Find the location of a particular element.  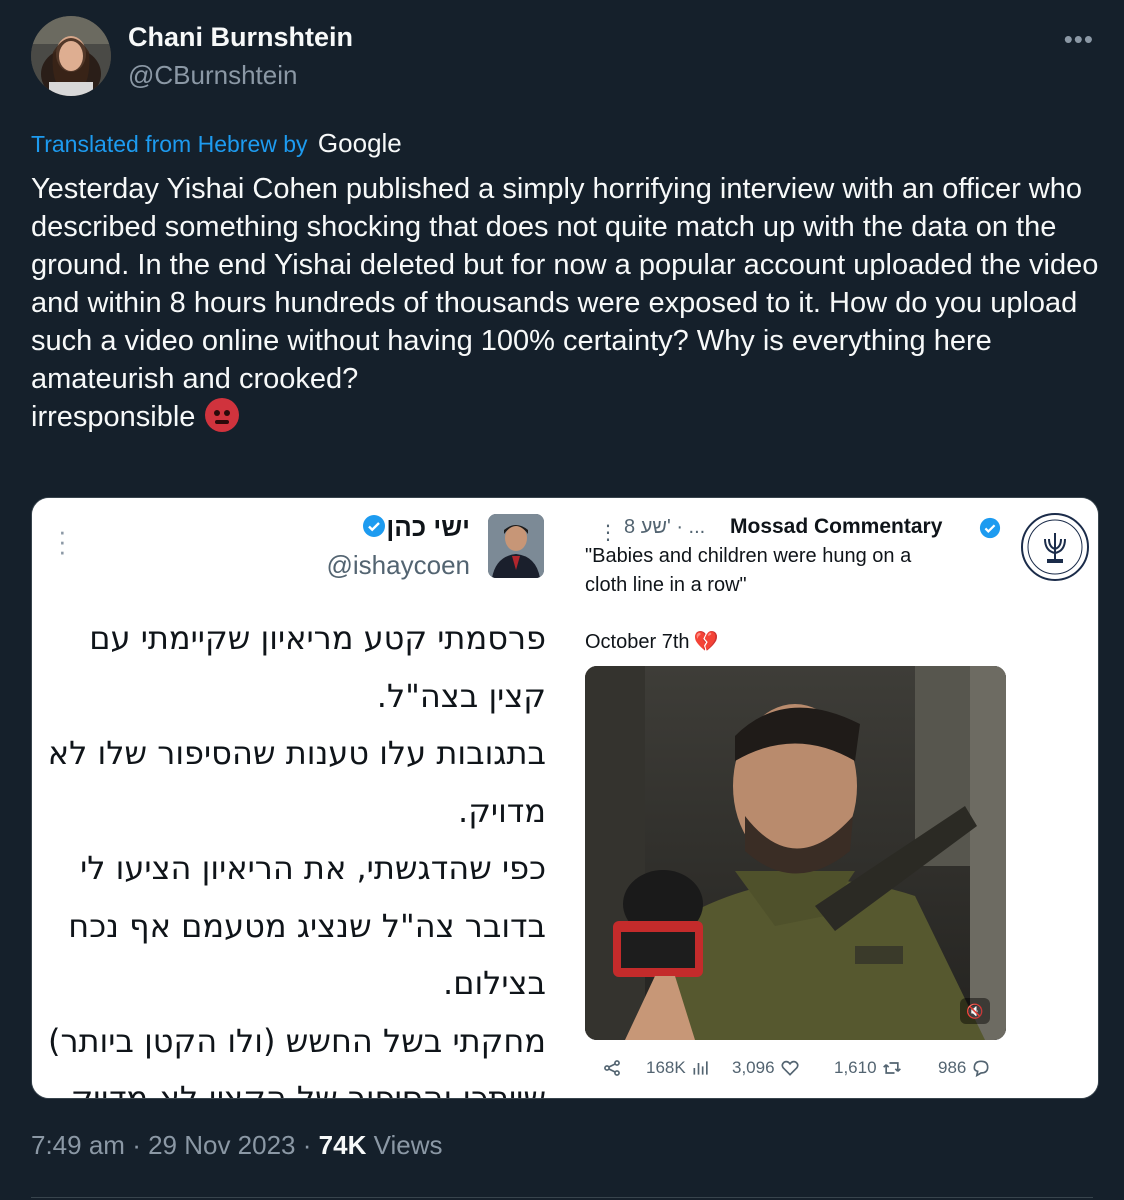

author-photo is located at coordinates (71, 56).